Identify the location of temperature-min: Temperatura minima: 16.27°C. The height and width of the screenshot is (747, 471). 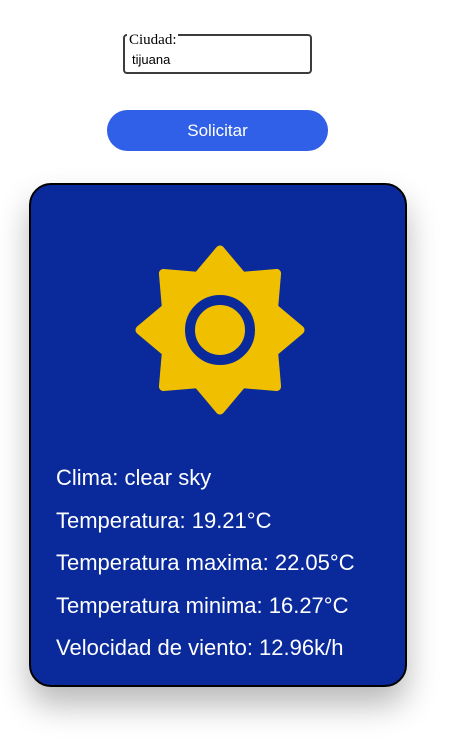
(202, 605).